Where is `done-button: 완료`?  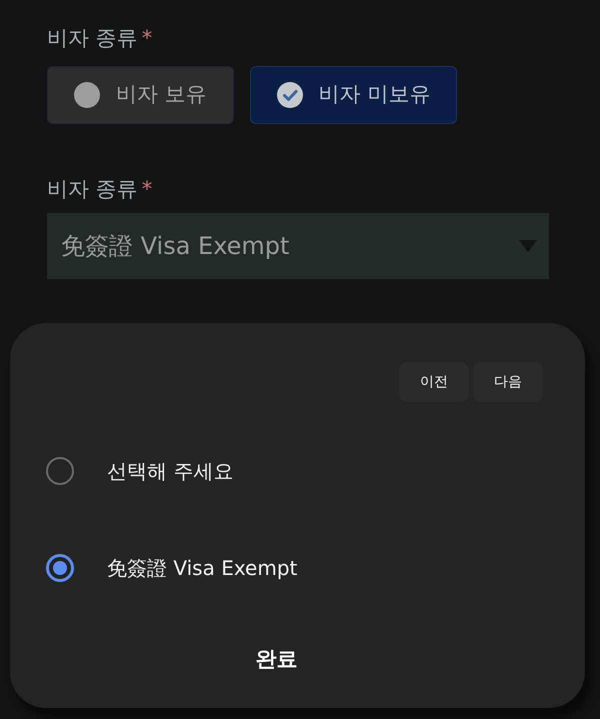 done-button: 완료 is located at coordinates (277, 660).